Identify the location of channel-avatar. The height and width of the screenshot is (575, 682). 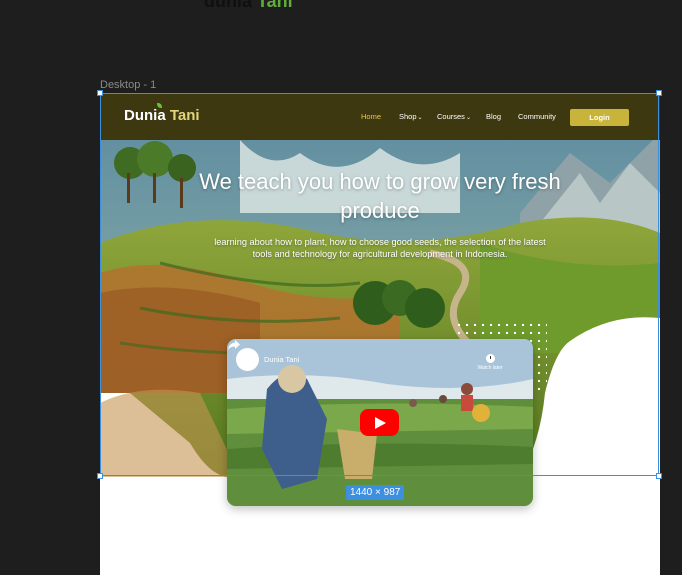
(247, 359).